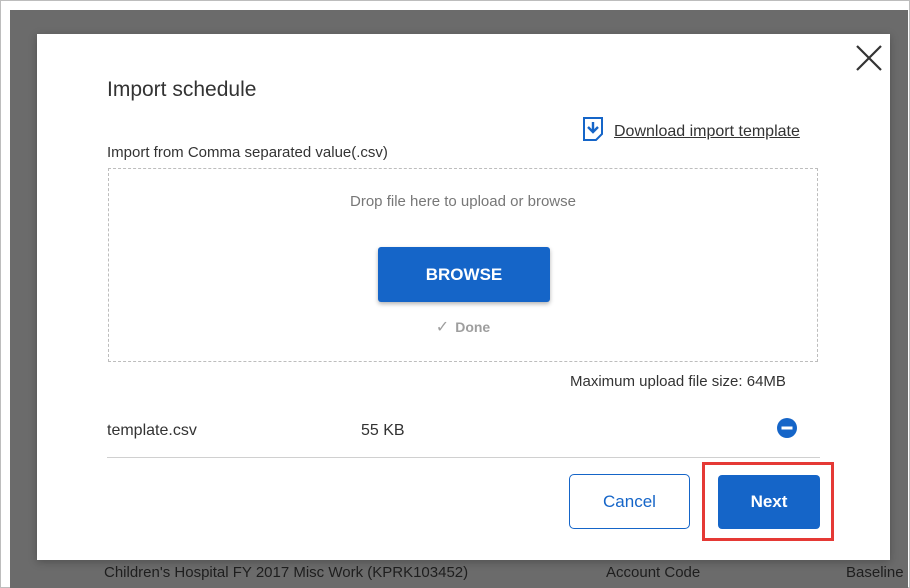  What do you see at coordinates (869, 58) in the screenshot?
I see `close-icon` at bounding box center [869, 58].